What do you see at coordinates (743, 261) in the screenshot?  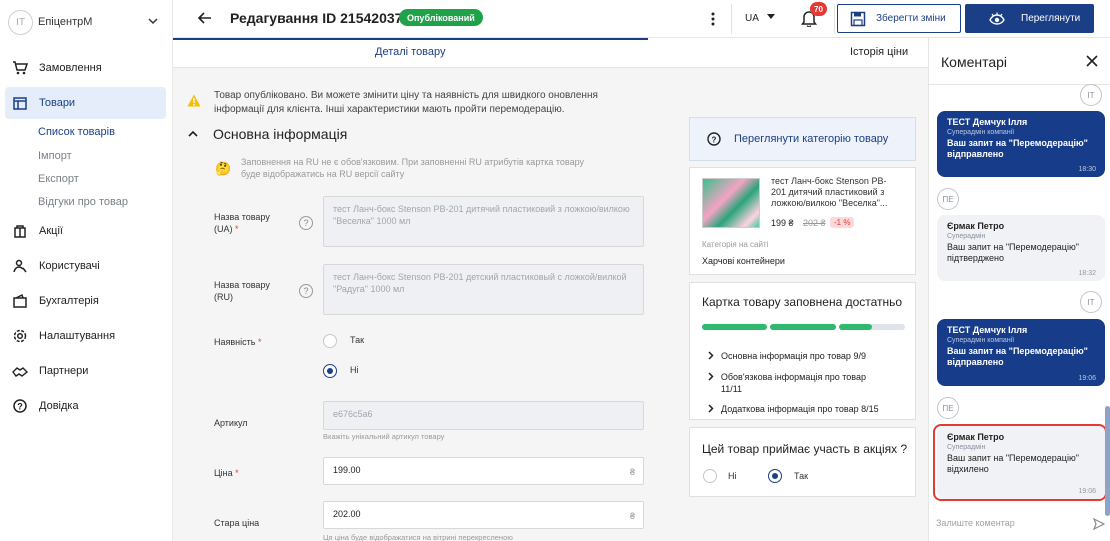 I see `category-value: Харчові контейнери` at bounding box center [743, 261].